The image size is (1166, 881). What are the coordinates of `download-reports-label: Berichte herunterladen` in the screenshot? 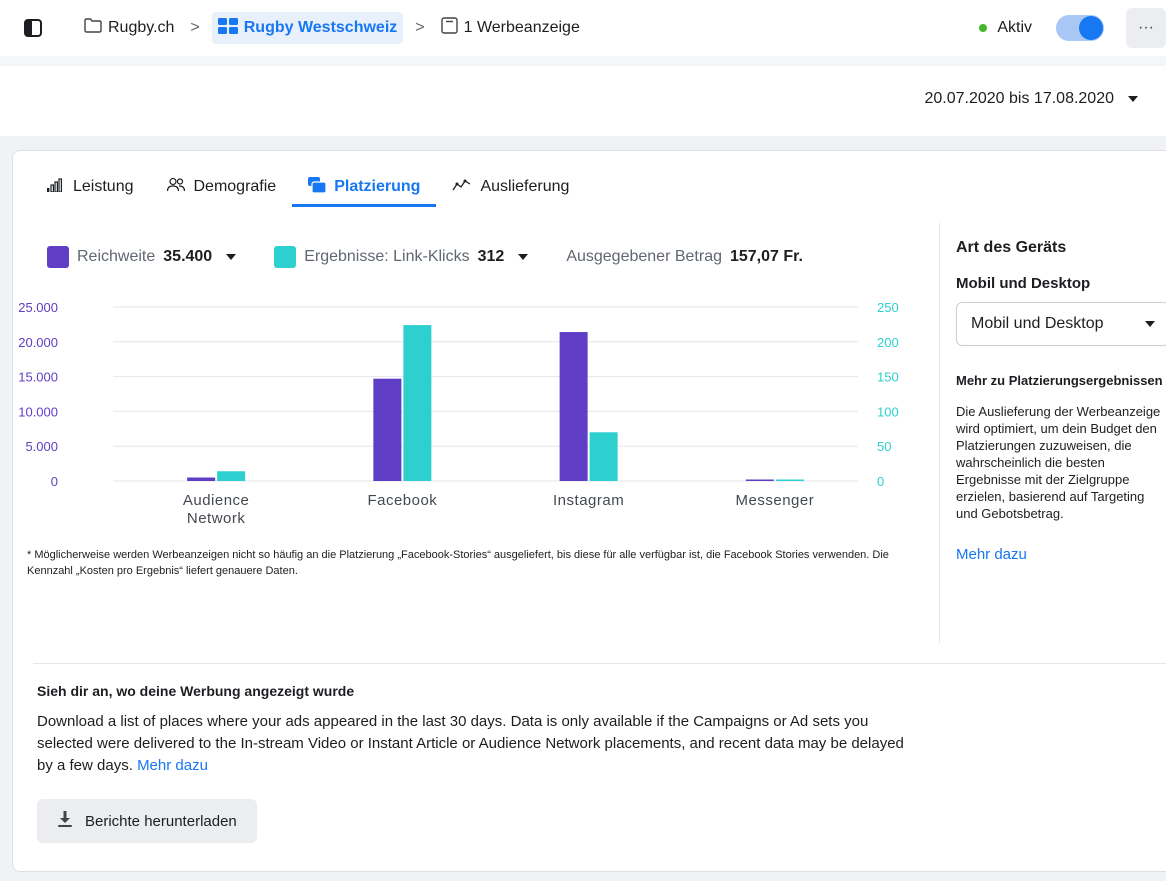 It's located at (161, 821).